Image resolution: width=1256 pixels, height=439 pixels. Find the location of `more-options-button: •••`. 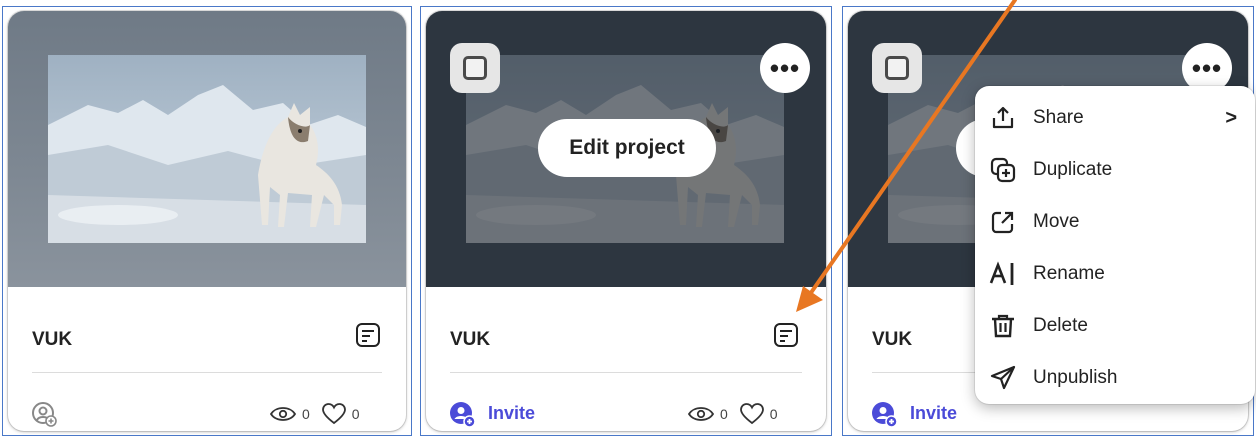

more-options-button: ••• is located at coordinates (785, 68).